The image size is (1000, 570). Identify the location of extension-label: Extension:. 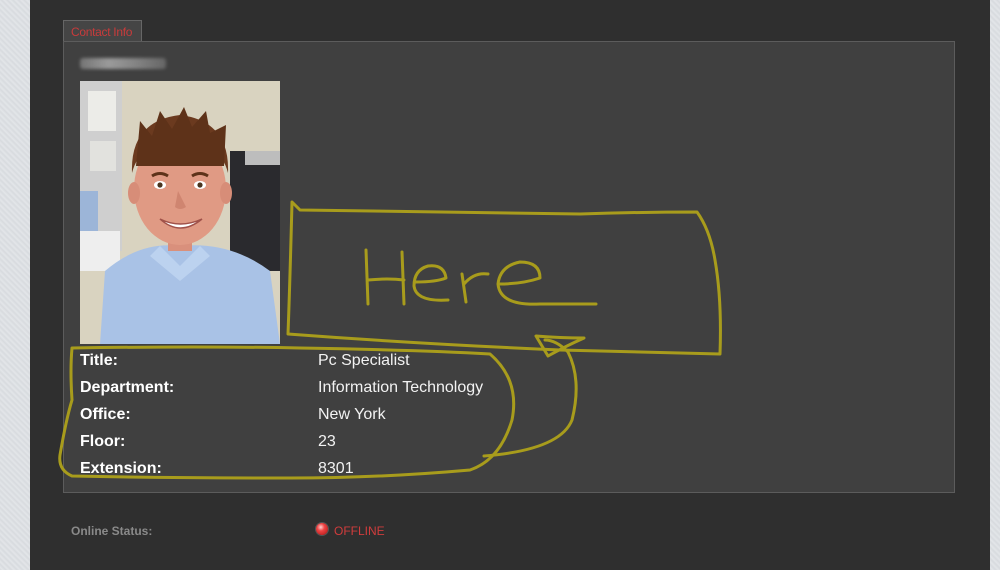
(121, 468).